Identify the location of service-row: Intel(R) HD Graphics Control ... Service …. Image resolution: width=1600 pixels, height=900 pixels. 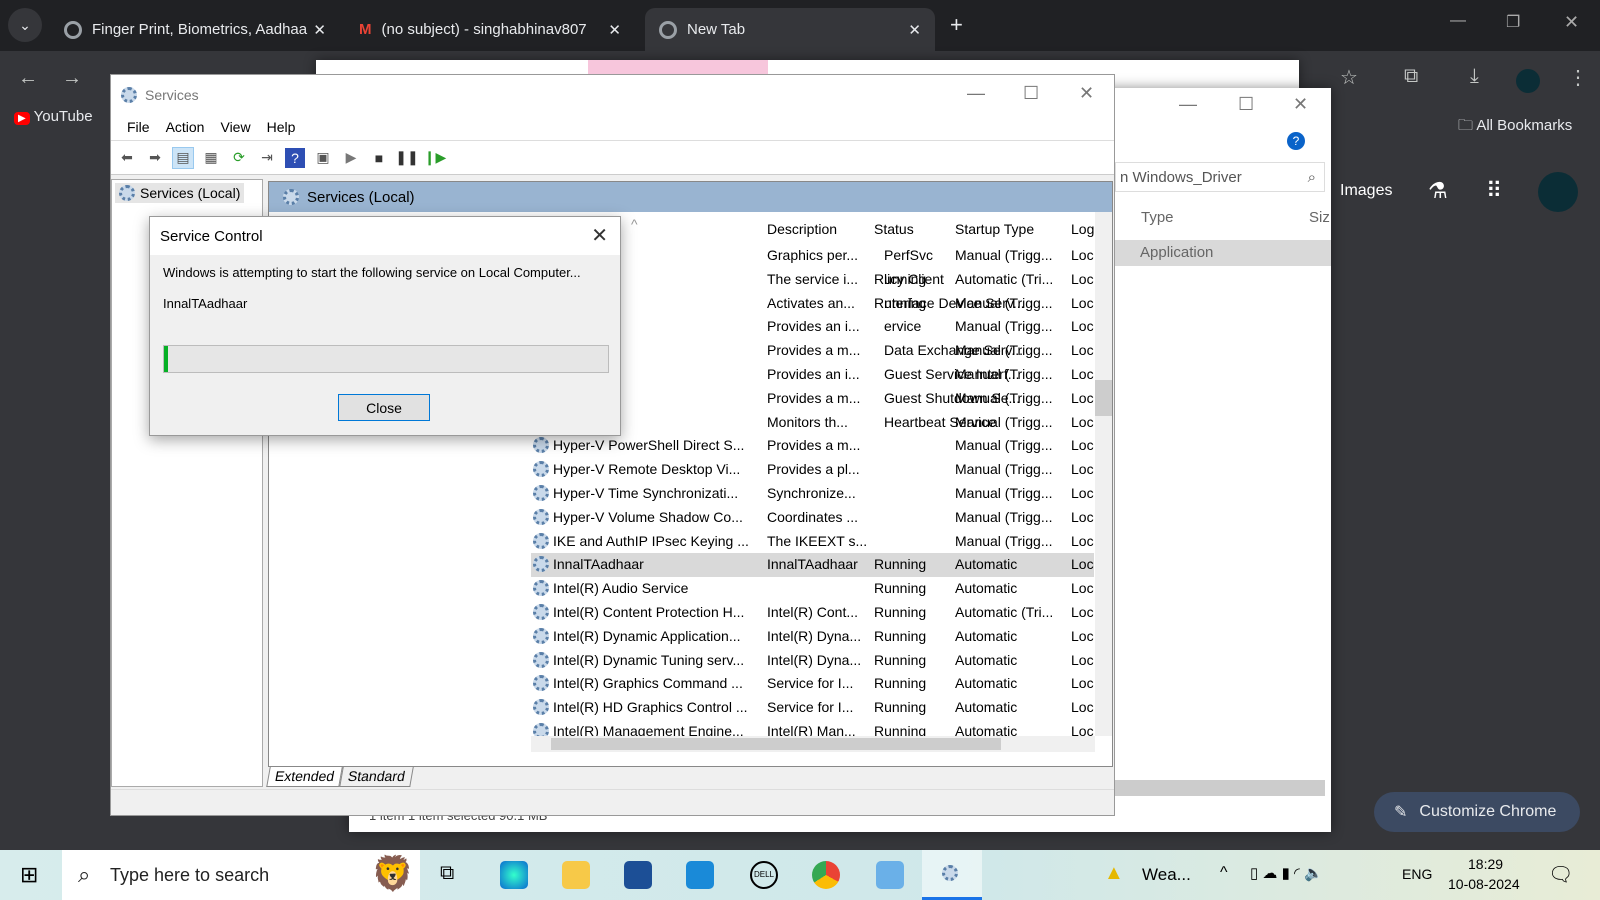
(812, 708).